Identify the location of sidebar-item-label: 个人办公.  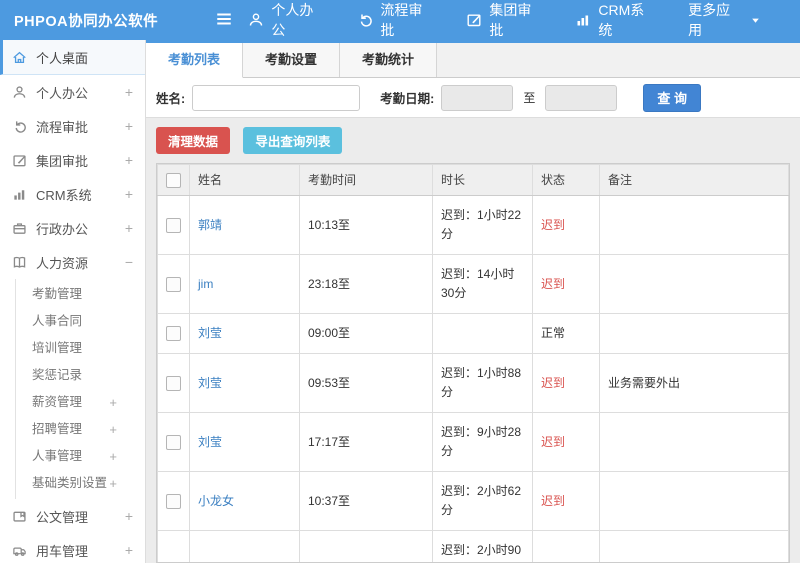
(62, 93).